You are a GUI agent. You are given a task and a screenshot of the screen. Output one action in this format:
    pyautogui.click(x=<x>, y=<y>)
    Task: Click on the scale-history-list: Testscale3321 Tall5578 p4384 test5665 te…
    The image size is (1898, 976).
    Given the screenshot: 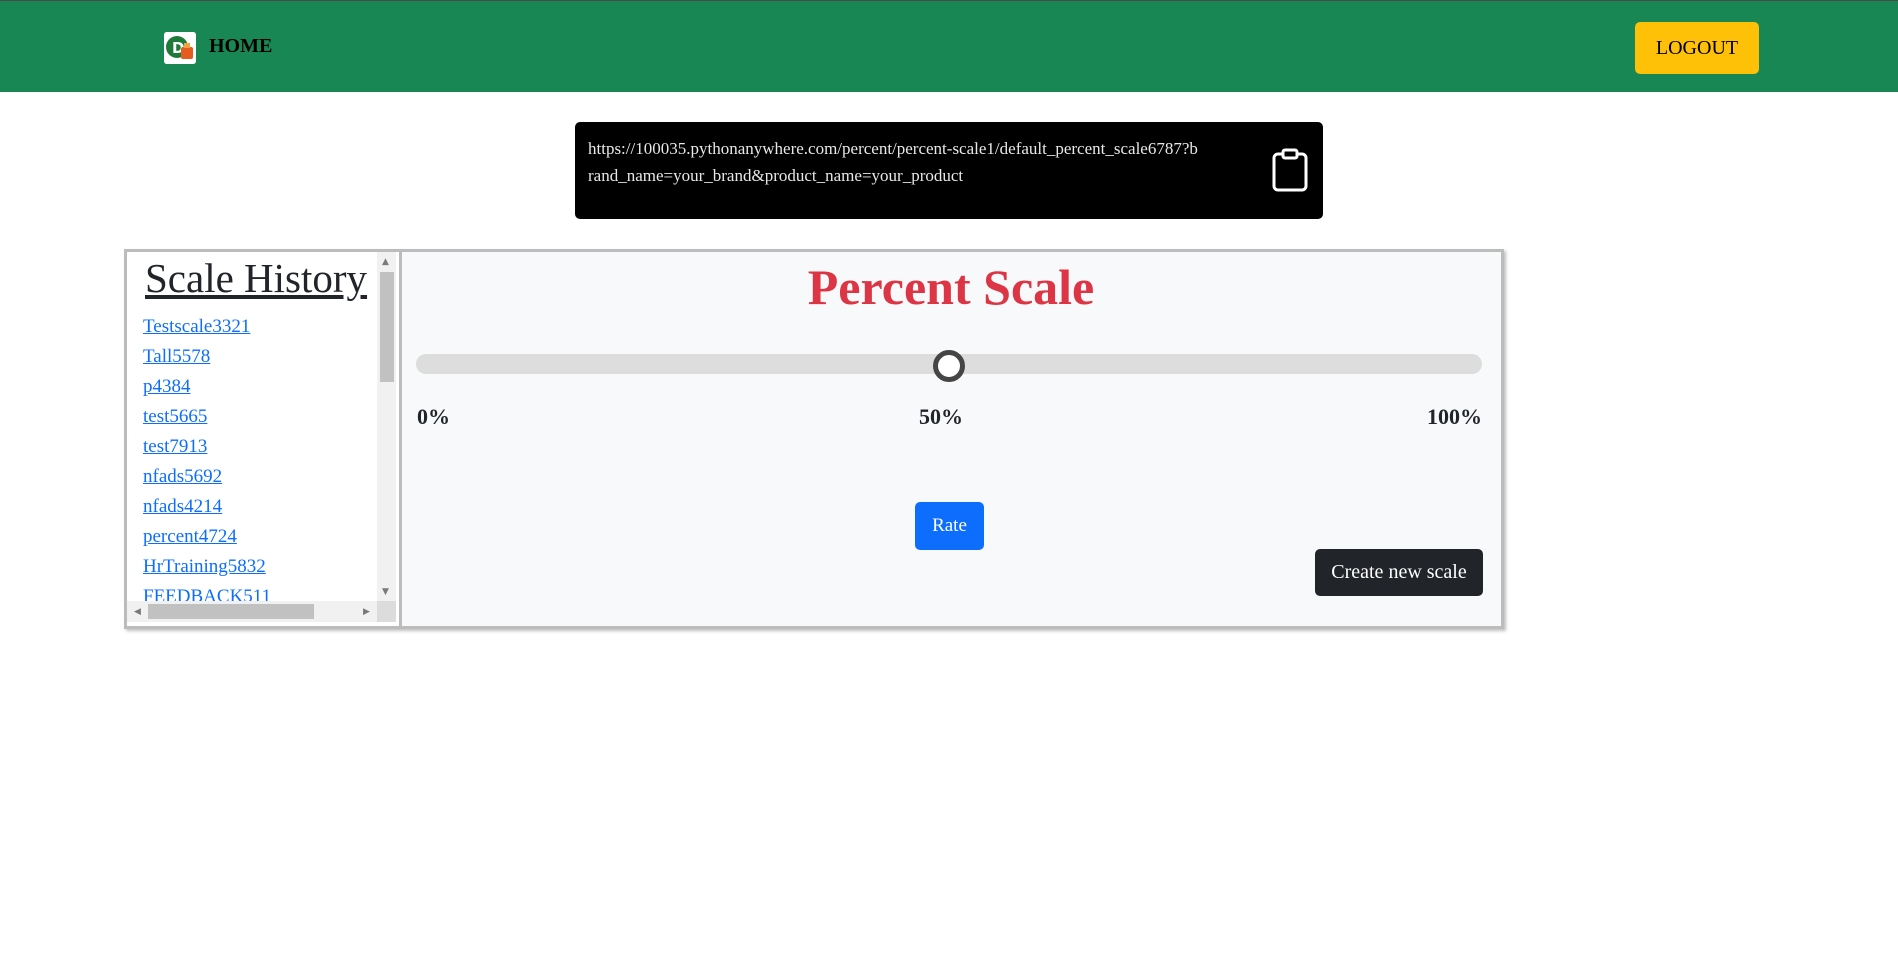 What is the action you would take?
    pyautogui.click(x=207, y=462)
    